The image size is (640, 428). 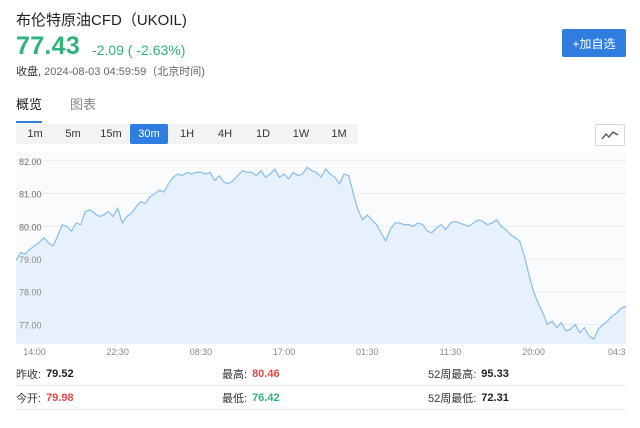 What do you see at coordinates (321, 398) in the screenshot?
I see `stats-row: 今开: 79.98 最低: 76.42 52周最低: 72.31` at bounding box center [321, 398].